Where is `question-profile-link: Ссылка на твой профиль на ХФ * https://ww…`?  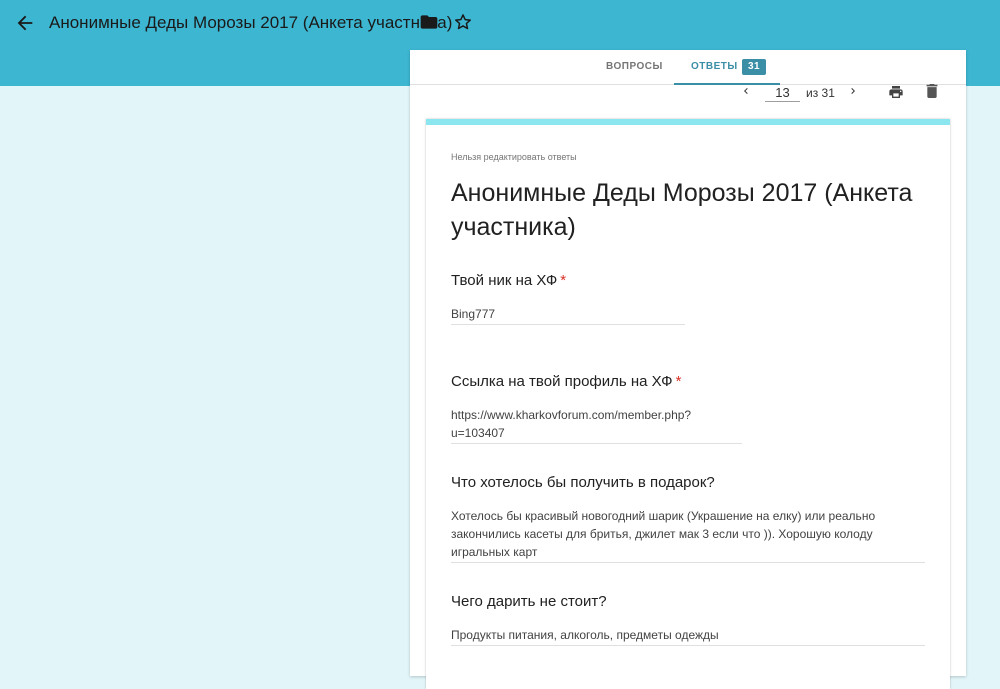 question-profile-link: Ссылка на твой профиль на ХФ * https://ww… is located at coordinates (688, 408).